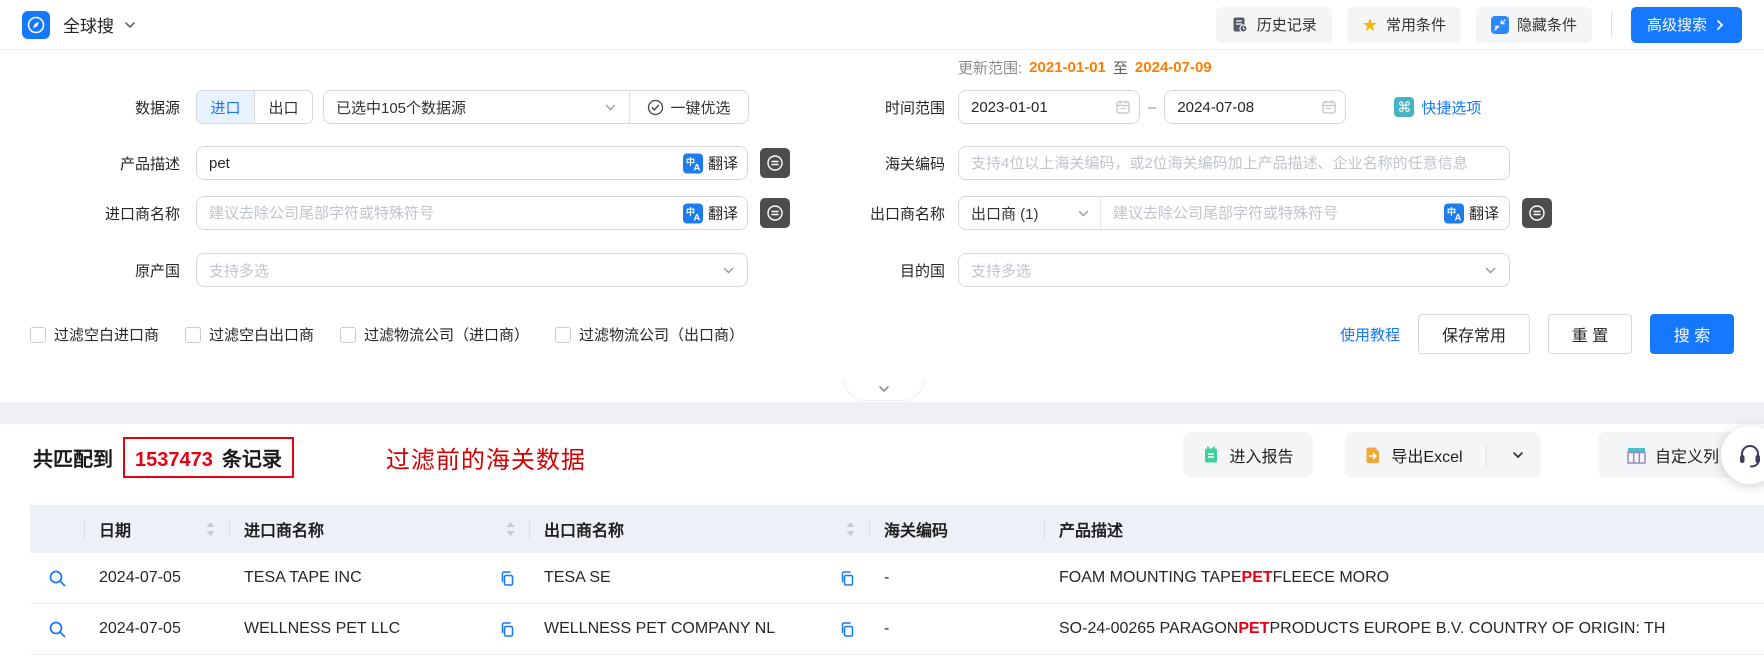 This screenshot has width=1764, height=660. What do you see at coordinates (149, 164) in the screenshot?
I see `product-desc-label: 产品描述` at bounding box center [149, 164].